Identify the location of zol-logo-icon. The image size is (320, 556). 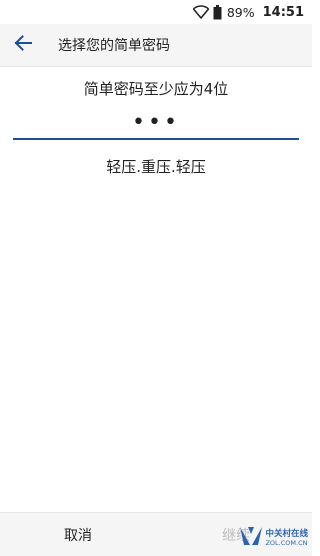
(251, 538).